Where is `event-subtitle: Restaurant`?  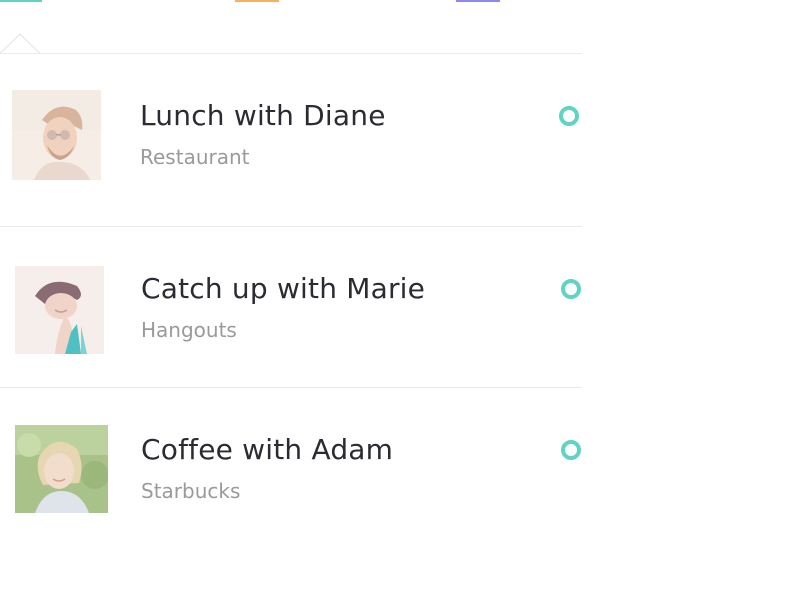
event-subtitle: Restaurant is located at coordinates (195, 157).